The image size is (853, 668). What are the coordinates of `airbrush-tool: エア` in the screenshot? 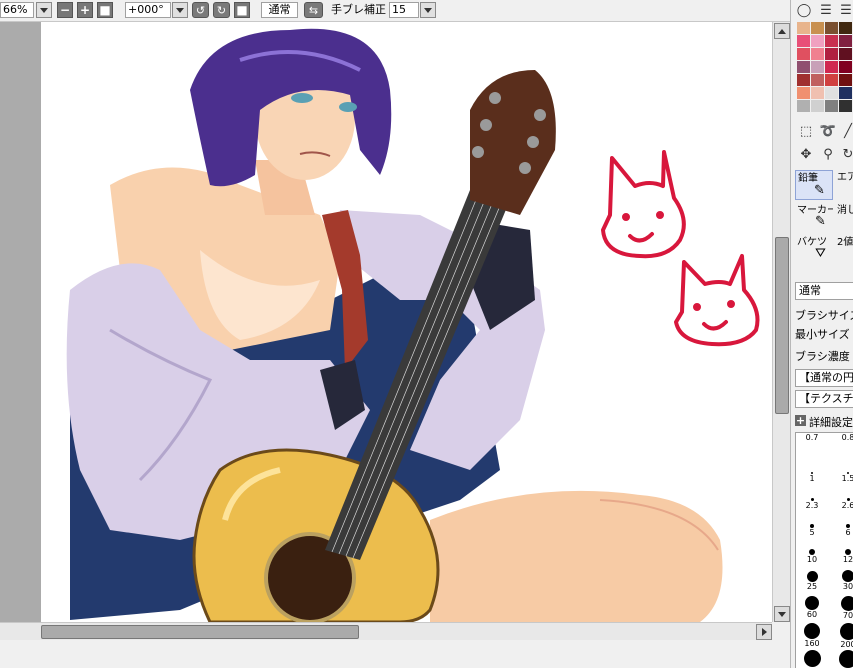 It's located at (844, 185).